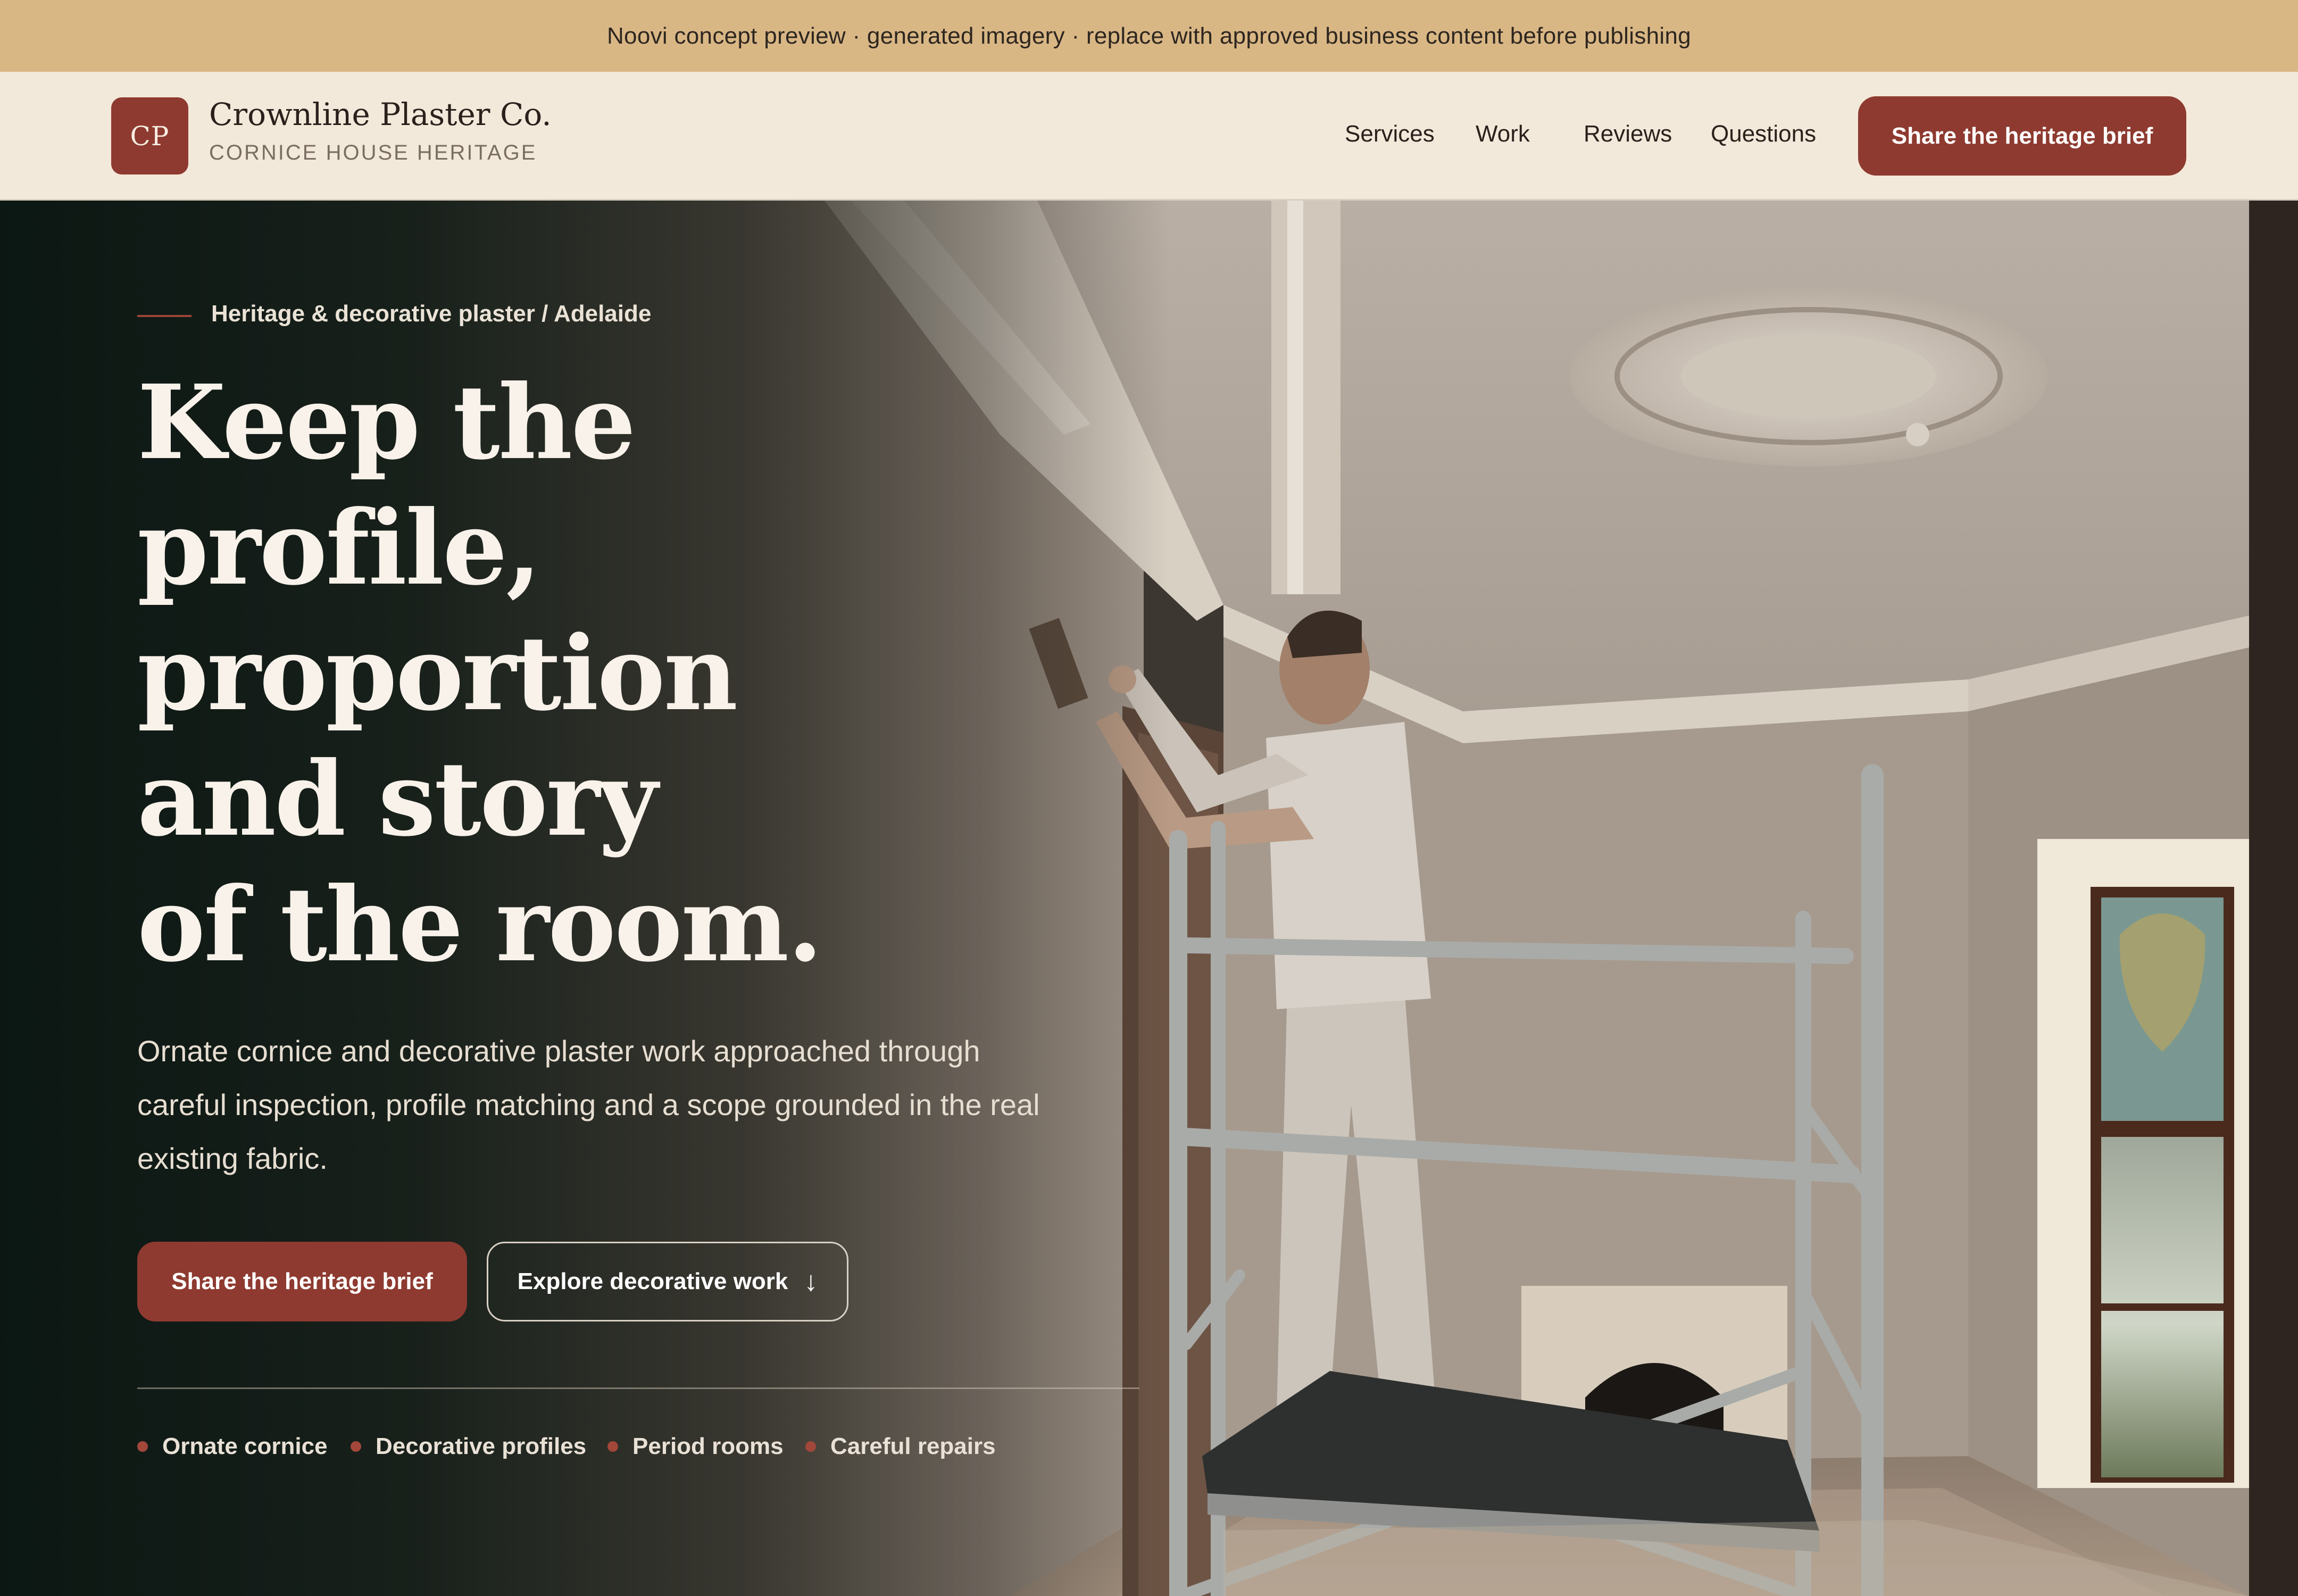  Describe the element at coordinates (811, 1282) in the screenshot. I see `arrow-down-icon: ↓` at that location.